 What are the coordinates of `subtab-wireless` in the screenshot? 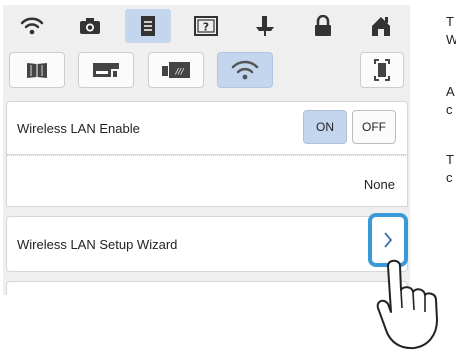 It's located at (245, 70).